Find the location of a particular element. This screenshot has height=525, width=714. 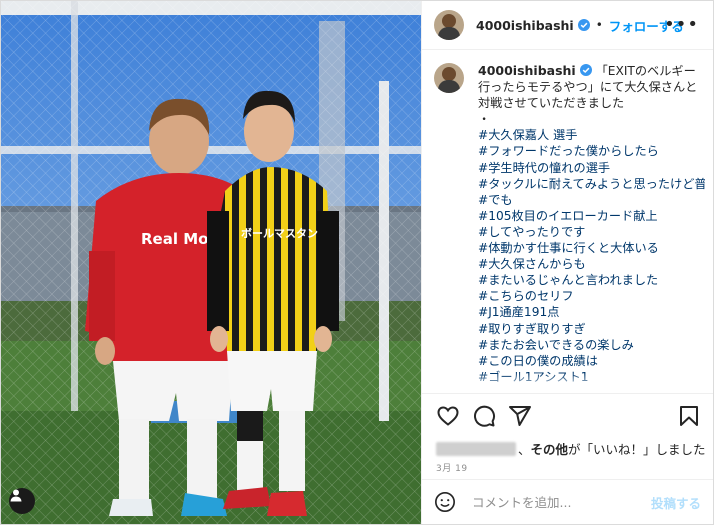

add-comment-bar: 投稿する is located at coordinates (567, 501).